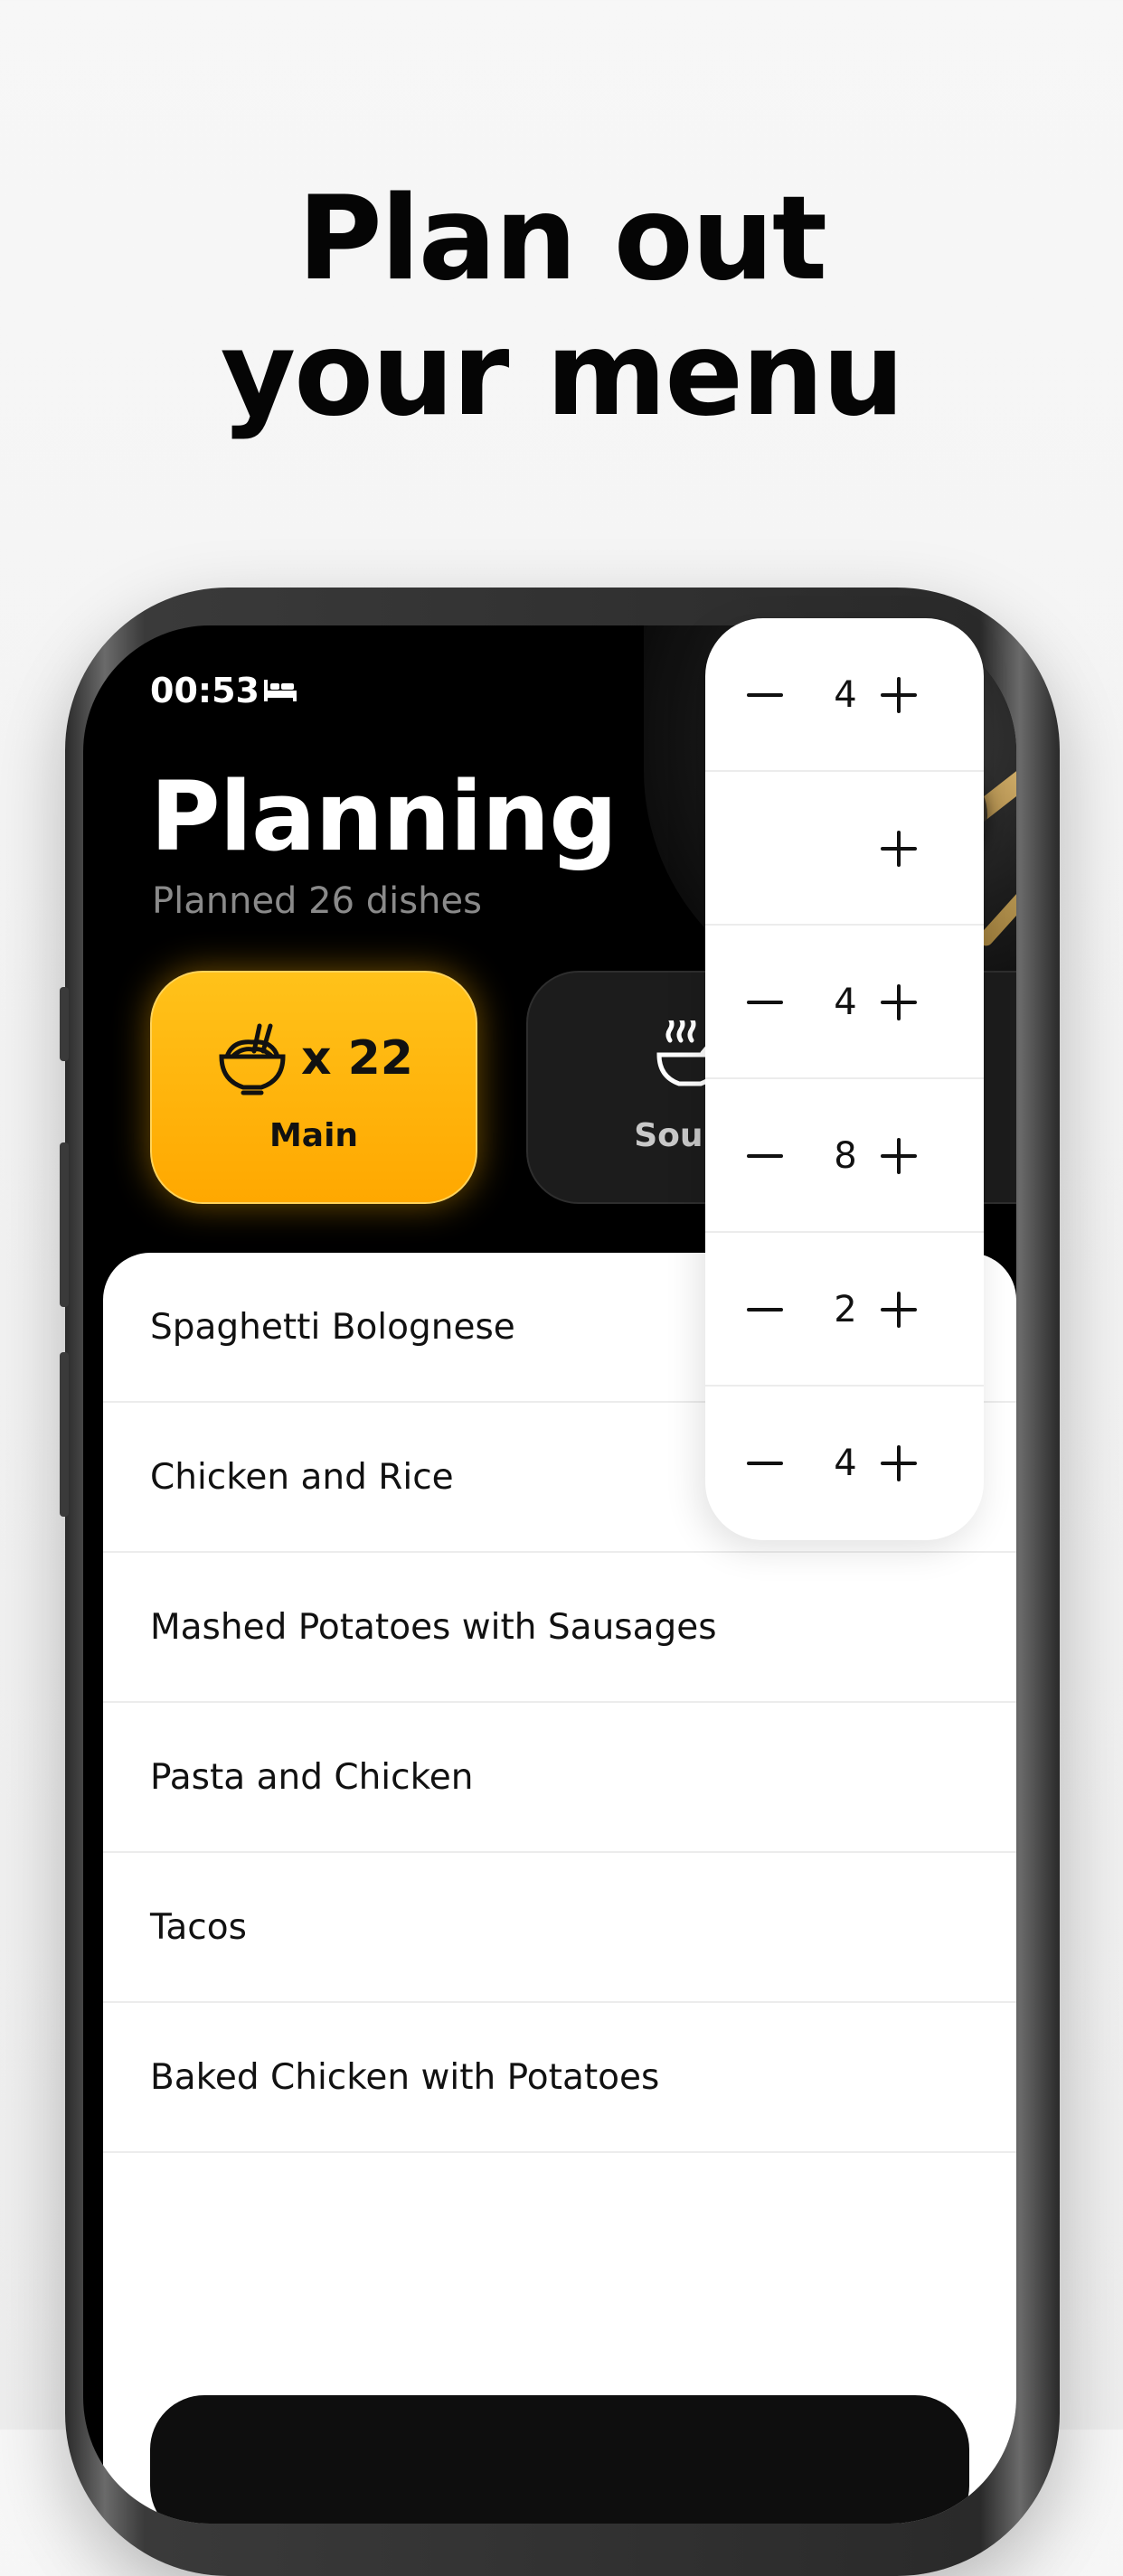  I want to click on category-count-badge: x 22, so click(356, 1058).